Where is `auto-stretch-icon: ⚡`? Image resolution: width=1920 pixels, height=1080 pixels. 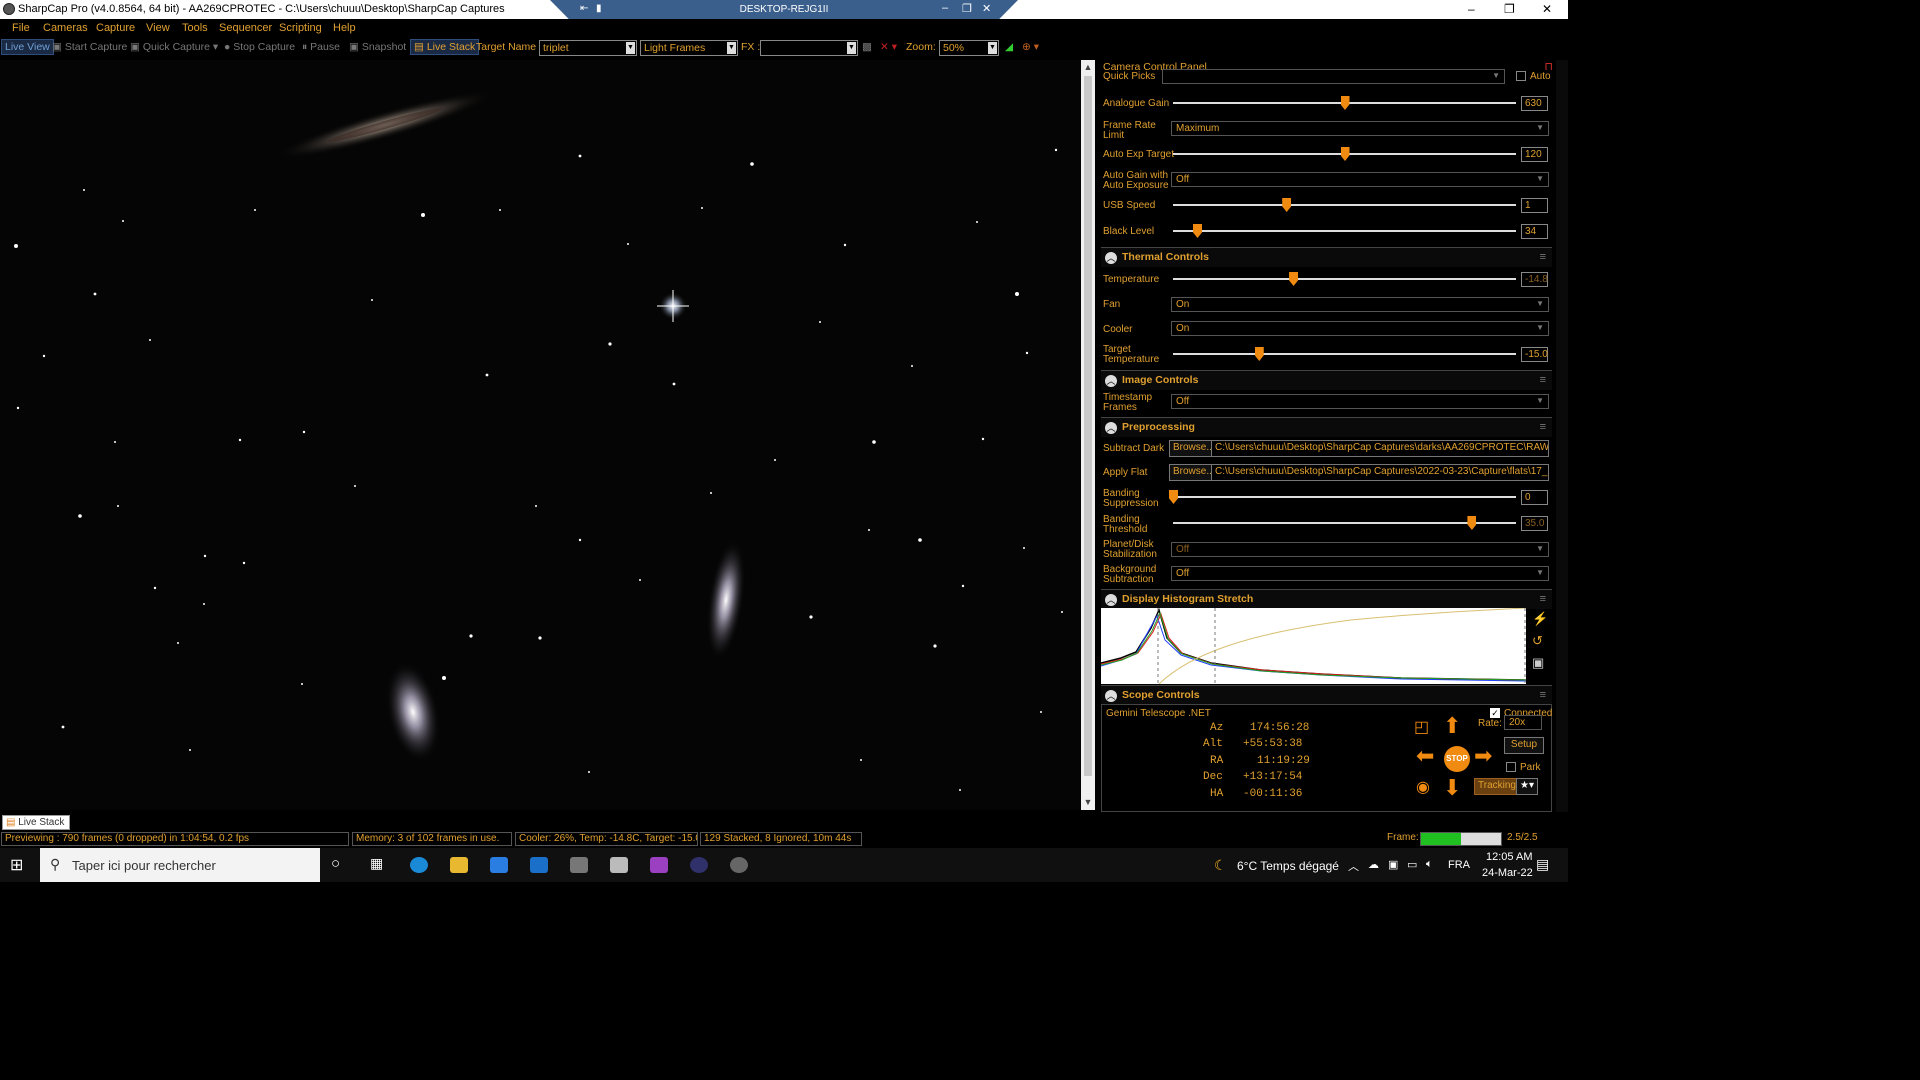 auto-stretch-icon: ⚡ is located at coordinates (1540, 619).